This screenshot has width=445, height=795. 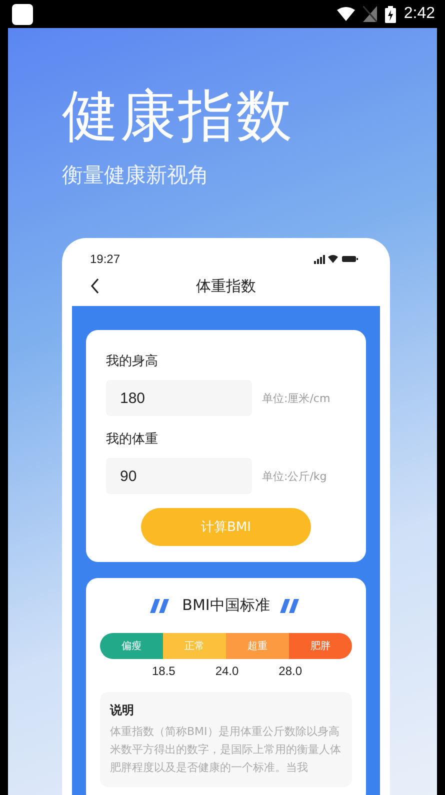 What do you see at coordinates (226, 750) in the screenshot?
I see `note-text: 体重指数（简称BMI）是用体重公斤数除以身高米数平方得出的数字，是国际上常用的衡量人体肥胖程度以及是否健康的一个标准。当我` at bounding box center [226, 750].